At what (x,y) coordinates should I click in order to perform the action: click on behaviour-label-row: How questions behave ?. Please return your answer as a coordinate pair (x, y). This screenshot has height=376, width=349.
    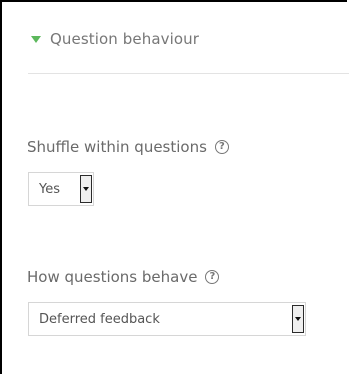
    Looking at the image, I should click on (123, 277).